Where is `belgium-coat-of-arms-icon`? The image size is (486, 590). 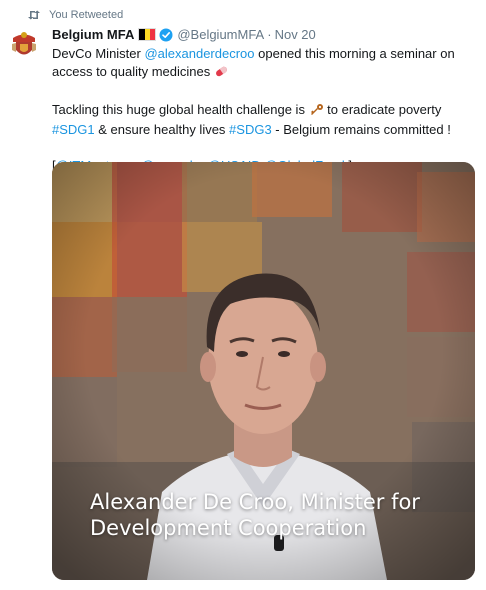
belgium-coat-of-arms-icon is located at coordinates (24, 45).